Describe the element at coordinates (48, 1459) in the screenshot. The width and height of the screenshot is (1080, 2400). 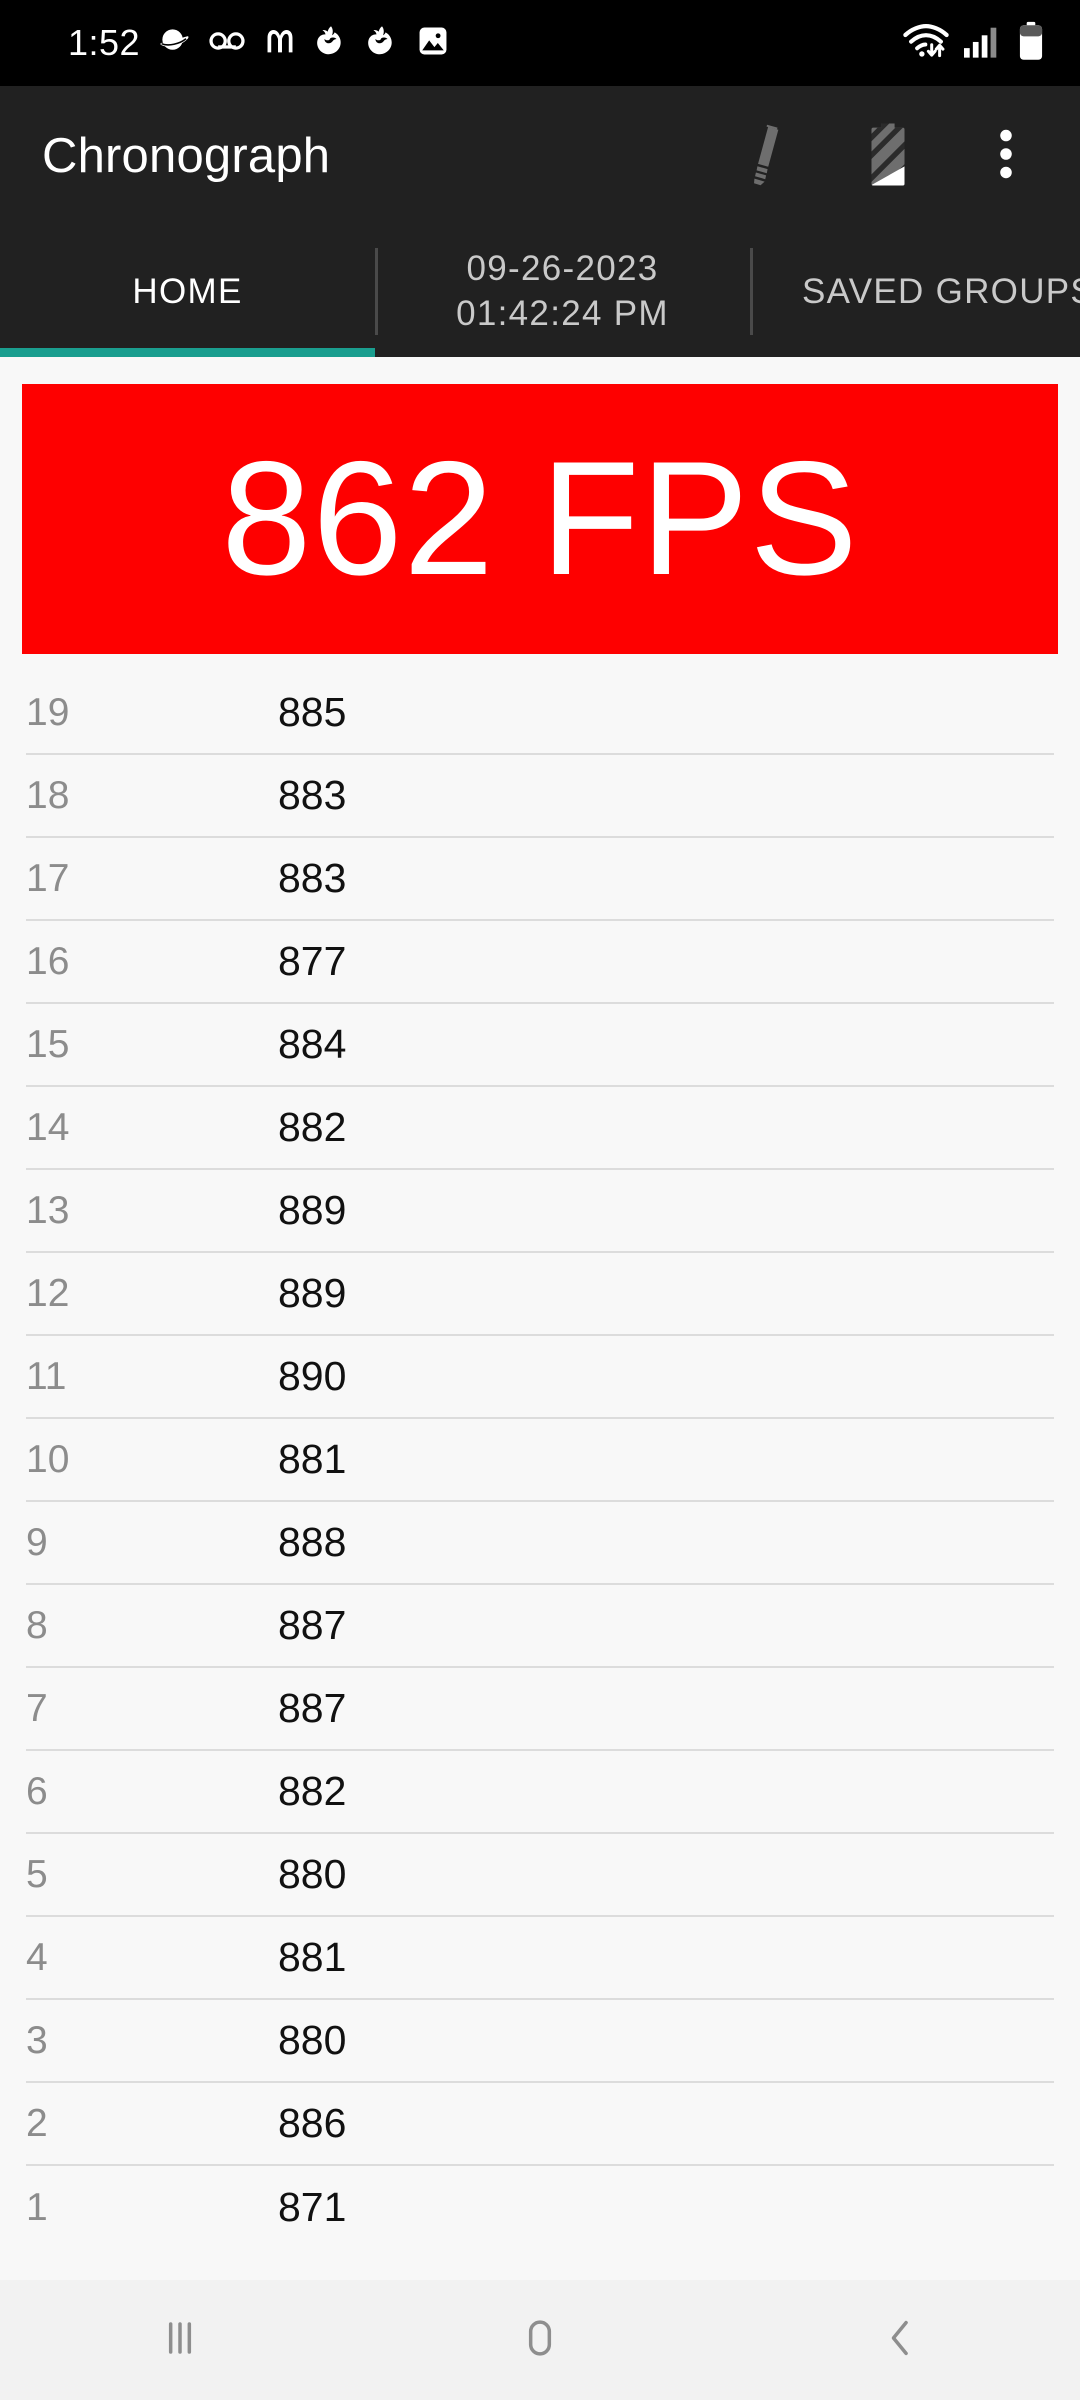
I see `reading-index: 10` at that location.